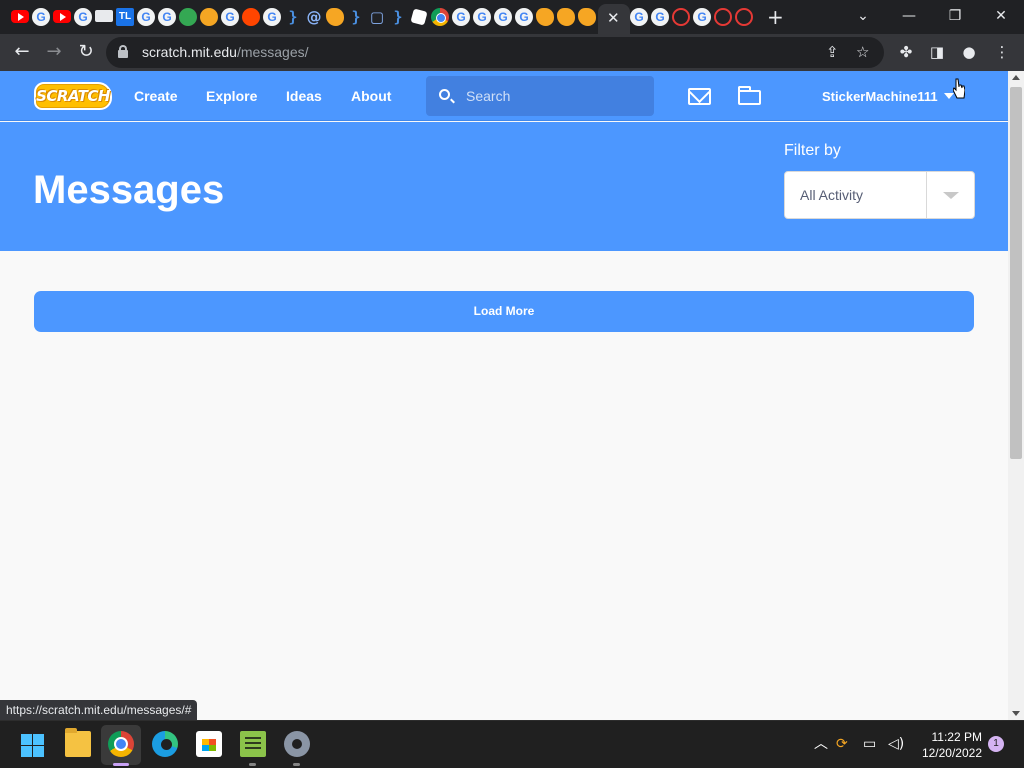 The width and height of the screenshot is (1024, 768). What do you see at coordinates (121, 744) in the screenshot?
I see `chrome-icon` at bounding box center [121, 744].